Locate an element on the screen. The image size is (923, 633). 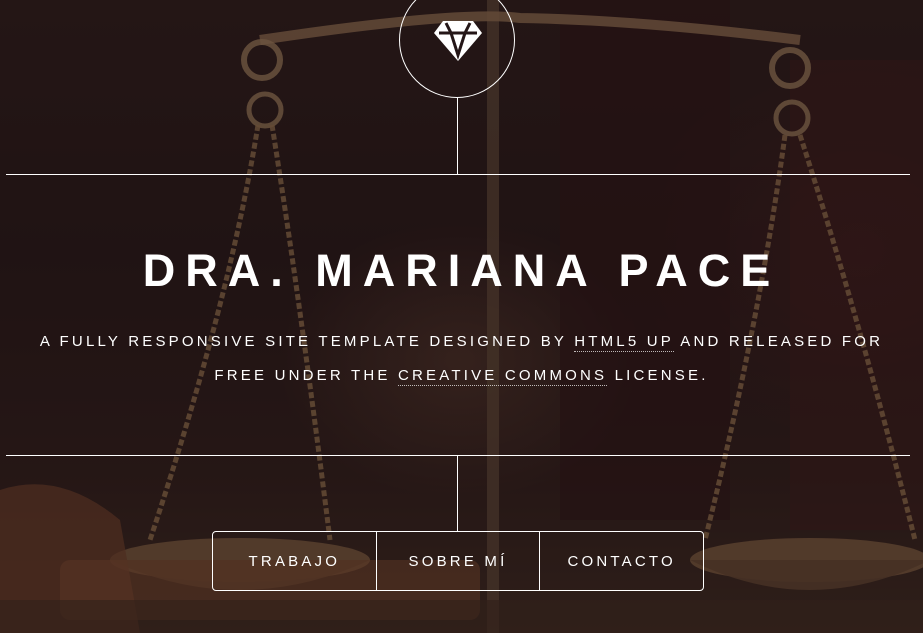
subtitle-text: LICENSE. is located at coordinates (658, 375).